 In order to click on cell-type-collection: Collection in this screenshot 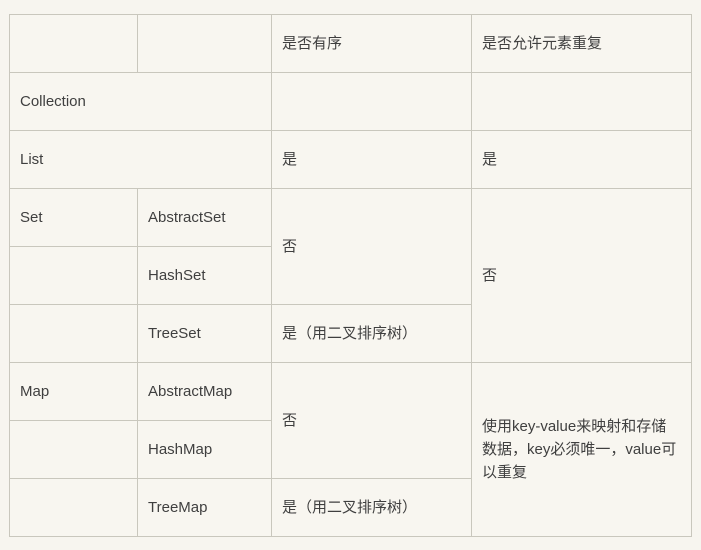, I will do `click(140, 101)`.